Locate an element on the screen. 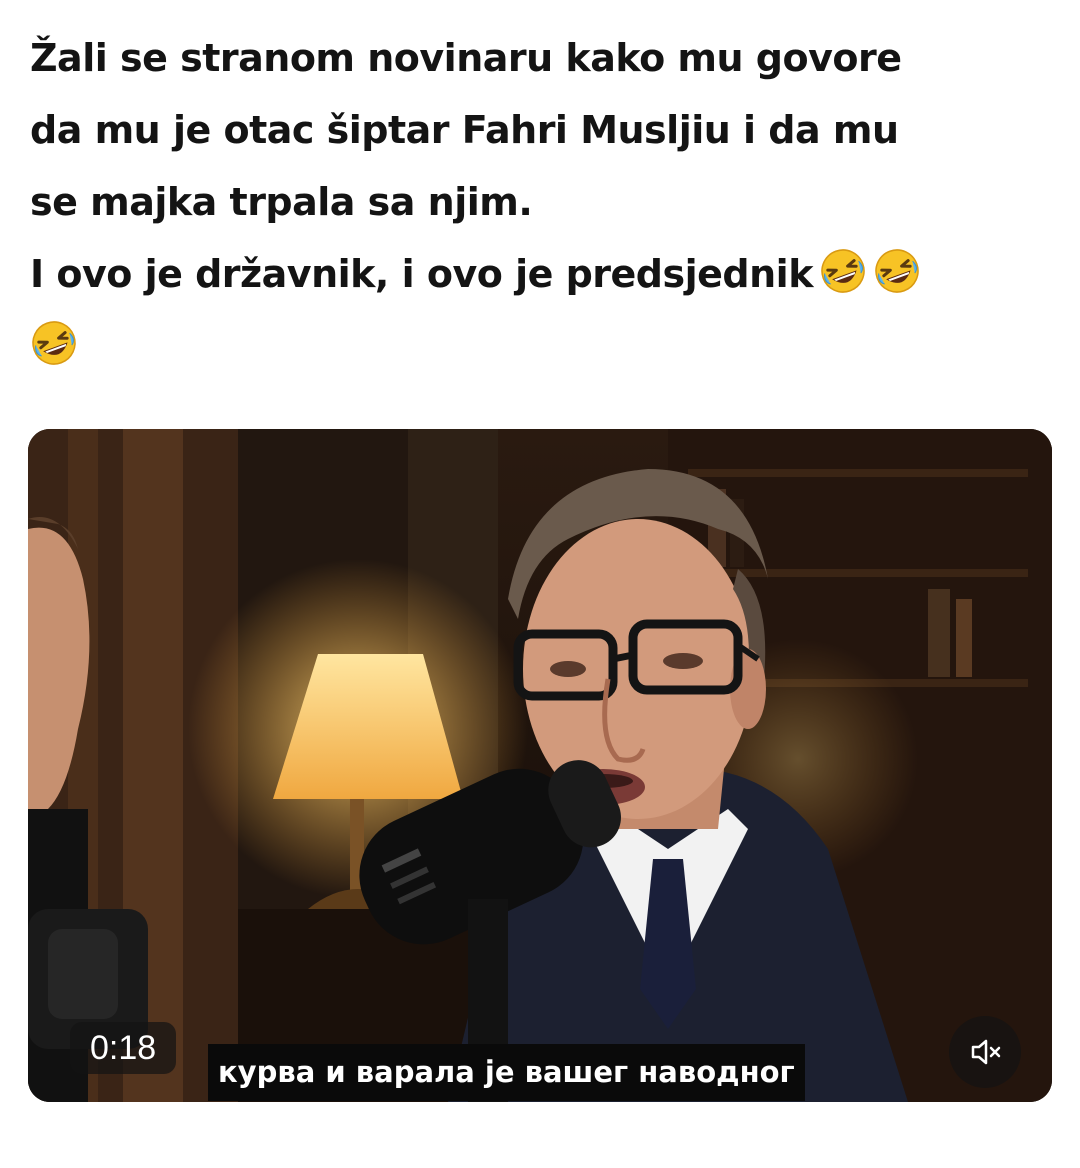 This screenshot has height=1168, width=1080. speaker-muted-icon is located at coordinates (986, 1052).